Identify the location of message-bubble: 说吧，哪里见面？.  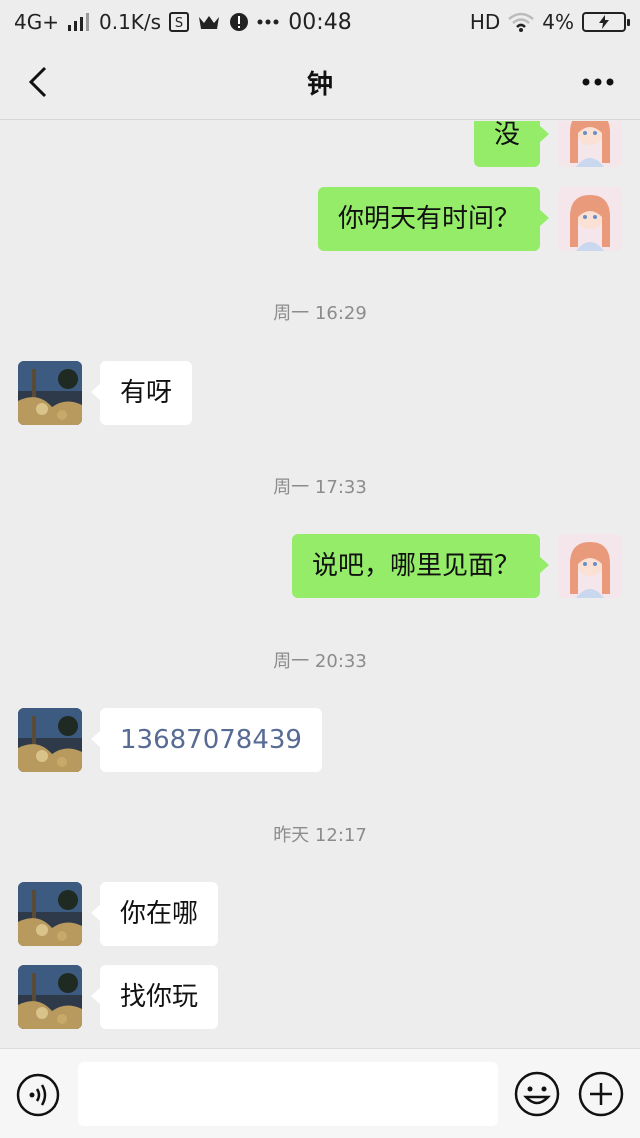
(420, 566).